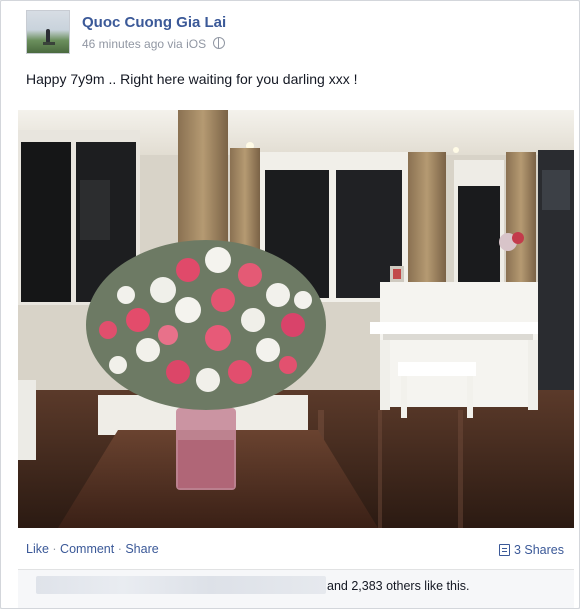 Image resolution: width=580 pixels, height=609 pixels. I want to click on shares-count: 3 Shares, so click(531, 549).